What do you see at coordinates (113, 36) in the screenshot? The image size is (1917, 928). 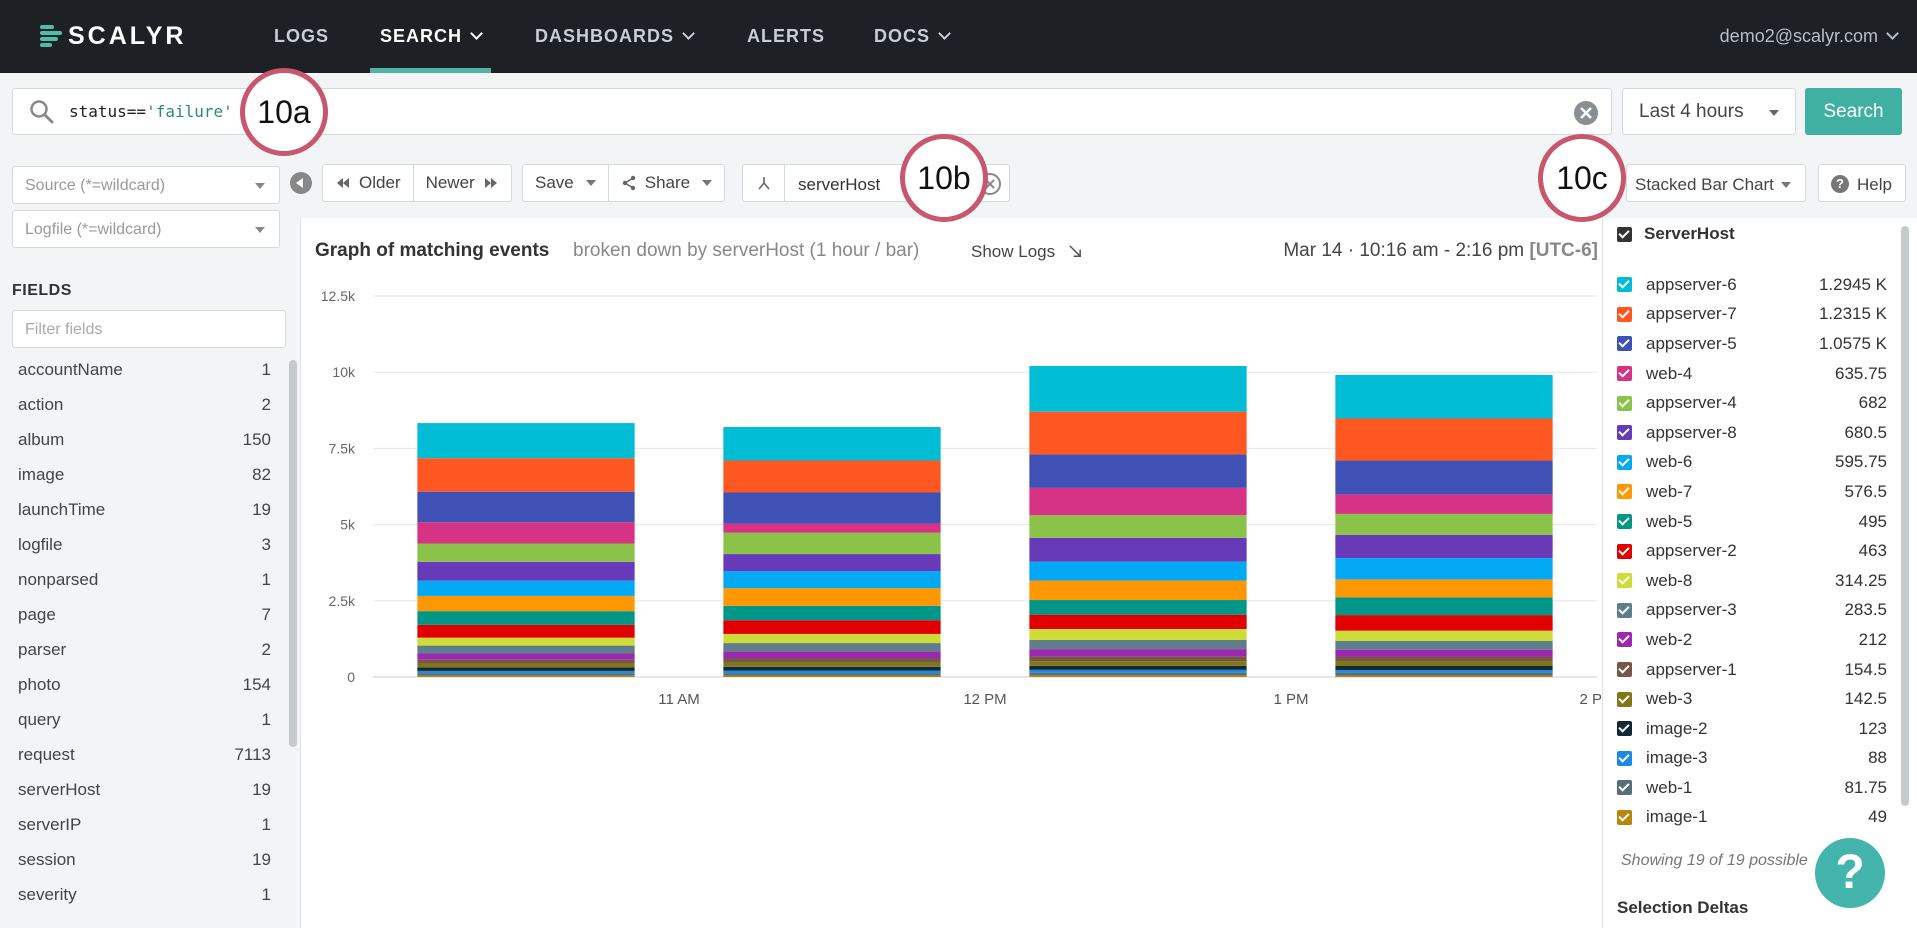 I see `scalyr-logo: SCALYR` at bounding box center [113, 36].